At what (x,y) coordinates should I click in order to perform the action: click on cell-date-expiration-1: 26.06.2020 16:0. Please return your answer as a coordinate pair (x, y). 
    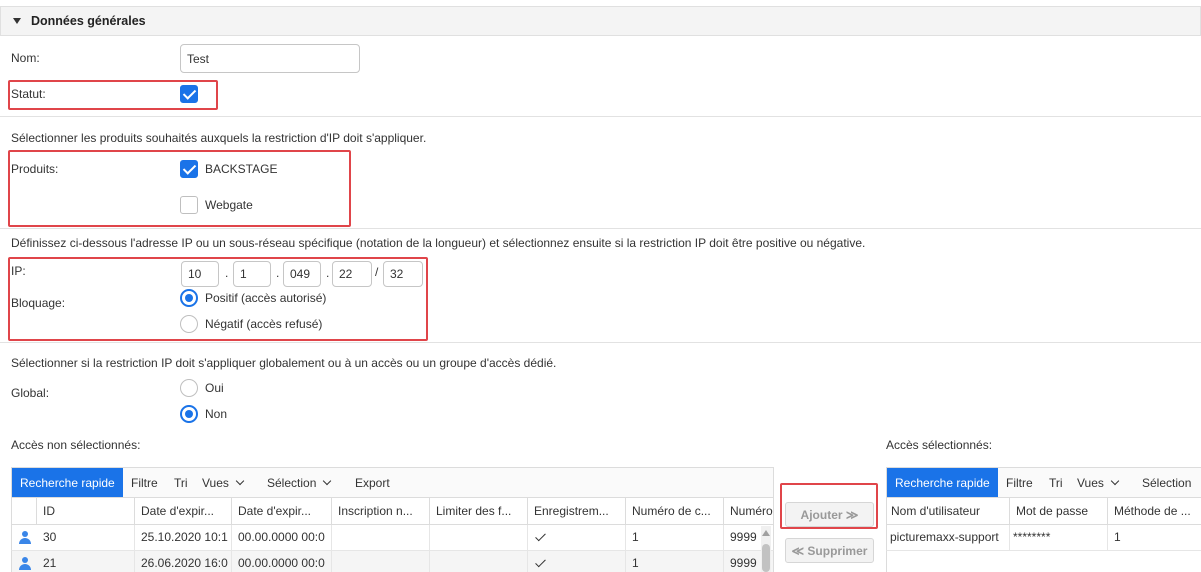
    Looking at the image, I should click on (183, 561).